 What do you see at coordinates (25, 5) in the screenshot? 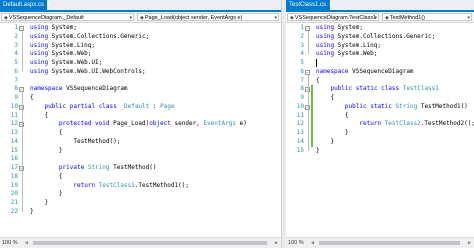
I see `tab-default-aspx-cs: Default.aspx.cs ×` at bounding box center [25, 5].